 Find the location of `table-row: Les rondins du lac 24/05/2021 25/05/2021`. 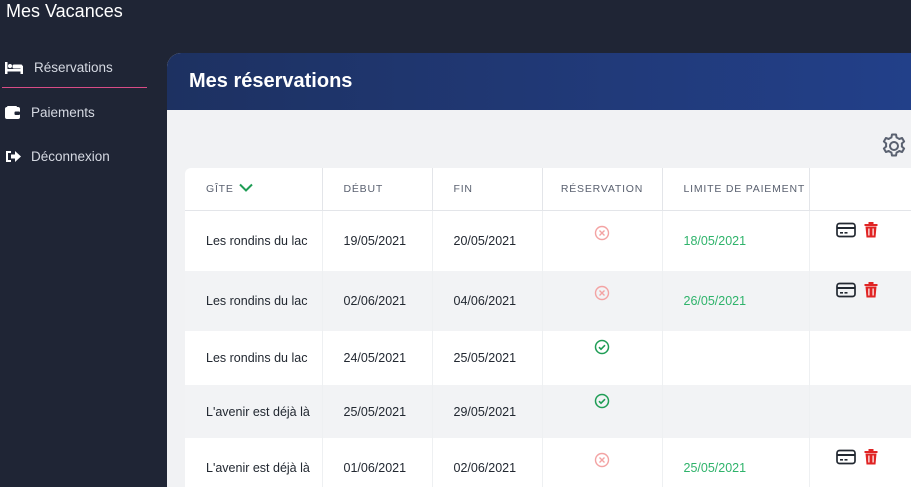

table-row: Les rondins du lac 24/05/2021 25/05/2021 is located at coordinates (548, 358).